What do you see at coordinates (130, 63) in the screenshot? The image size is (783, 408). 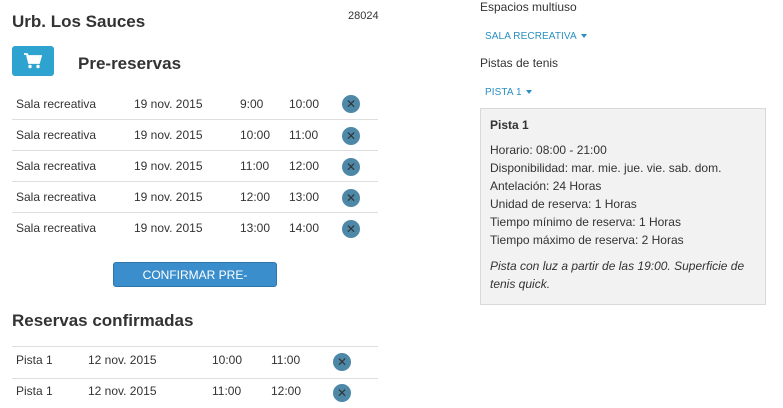 I see `pre-reservas-heading: Pre-reservas` at bounding box center [130, 63].